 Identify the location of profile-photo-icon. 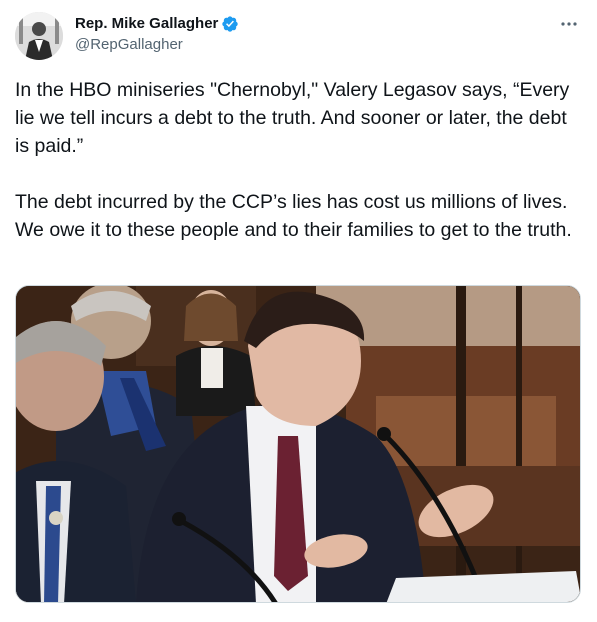
(39, 36).